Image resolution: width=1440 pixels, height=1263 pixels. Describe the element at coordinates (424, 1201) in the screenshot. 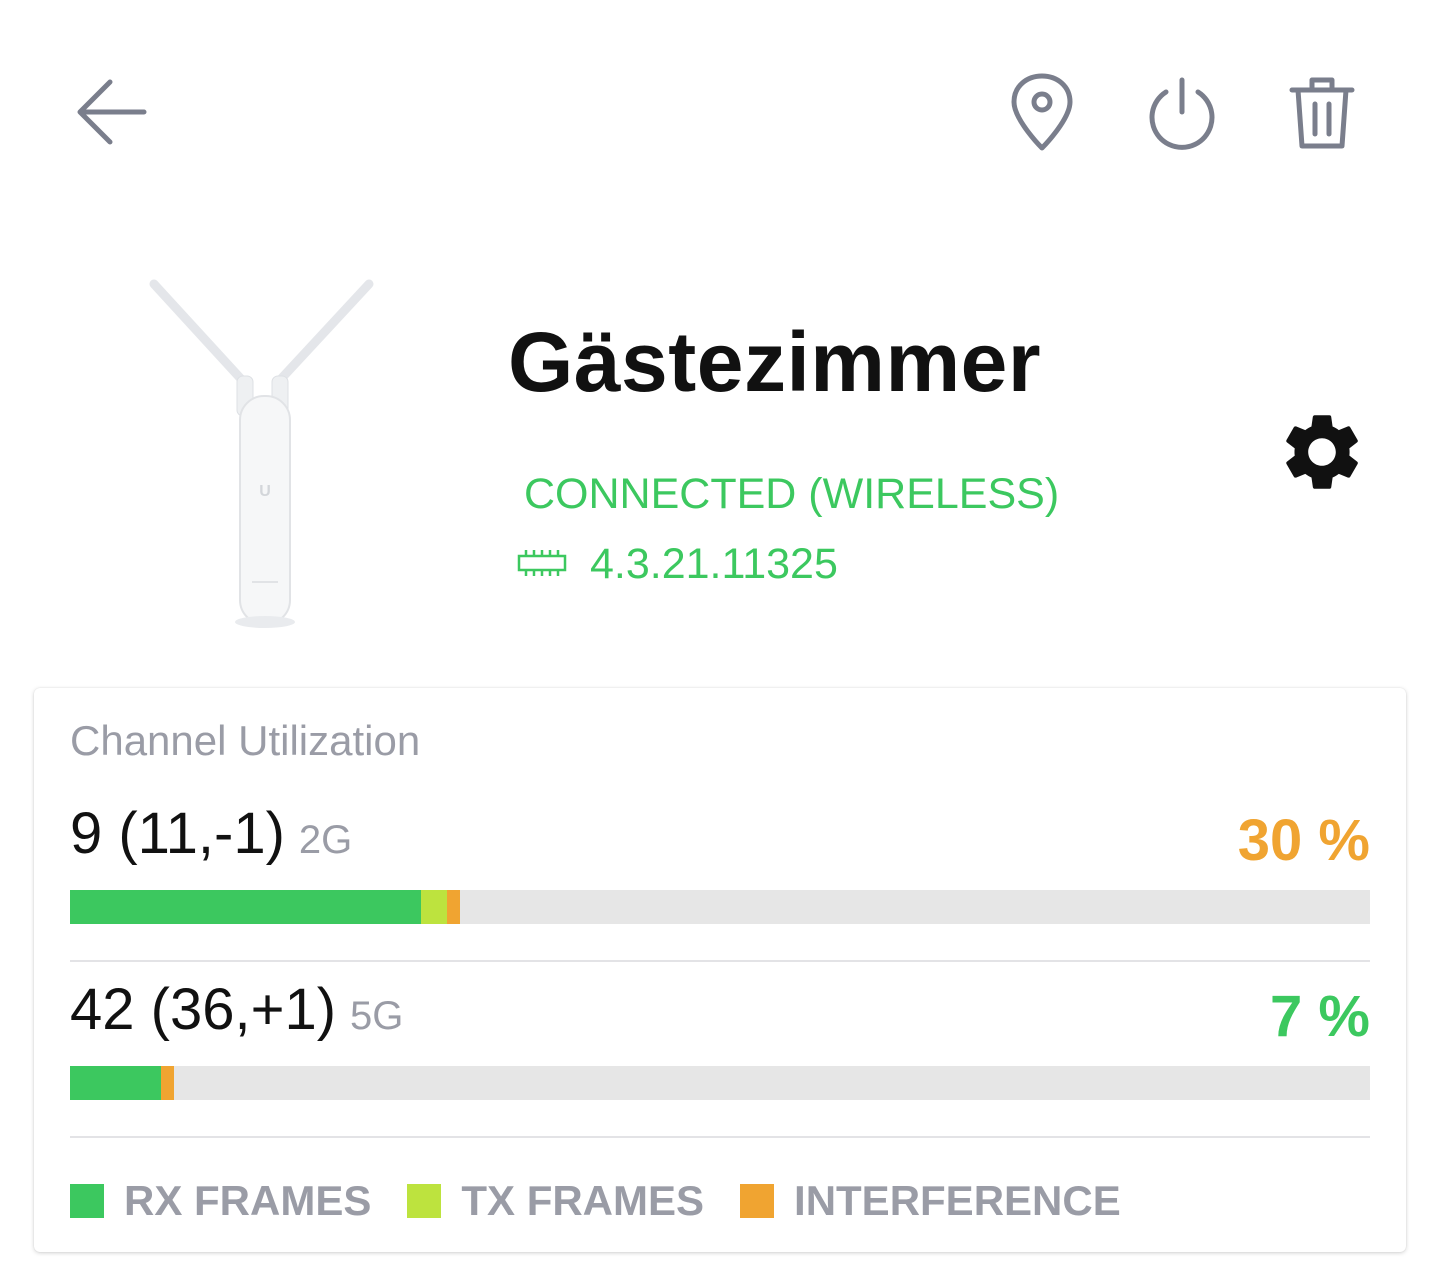

I see `tx-swatch` at that location.